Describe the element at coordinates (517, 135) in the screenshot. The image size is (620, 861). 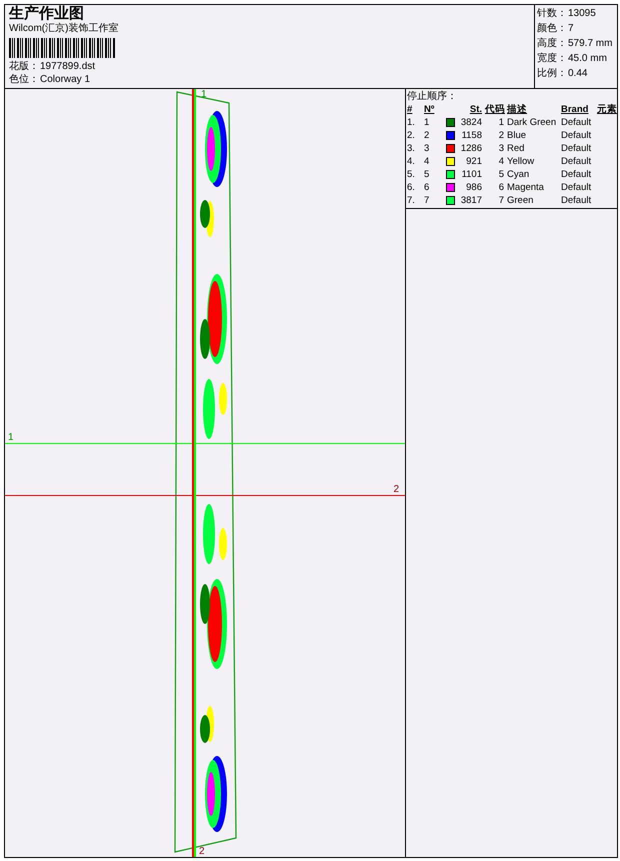
I see `table-cell-text: Blue` at that location.